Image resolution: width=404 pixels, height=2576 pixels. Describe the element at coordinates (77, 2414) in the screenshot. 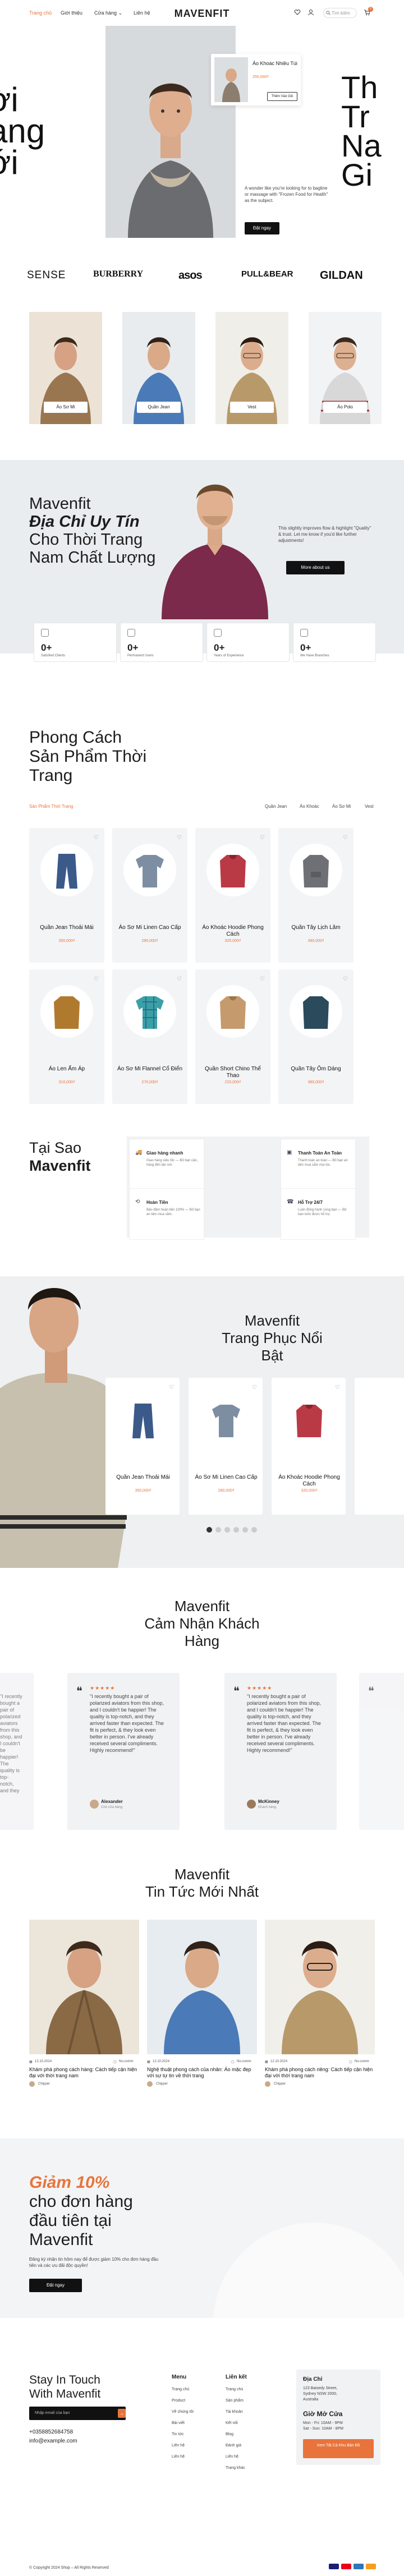

I see `newsletter-email-input: Nhập email của bạn` at that location.